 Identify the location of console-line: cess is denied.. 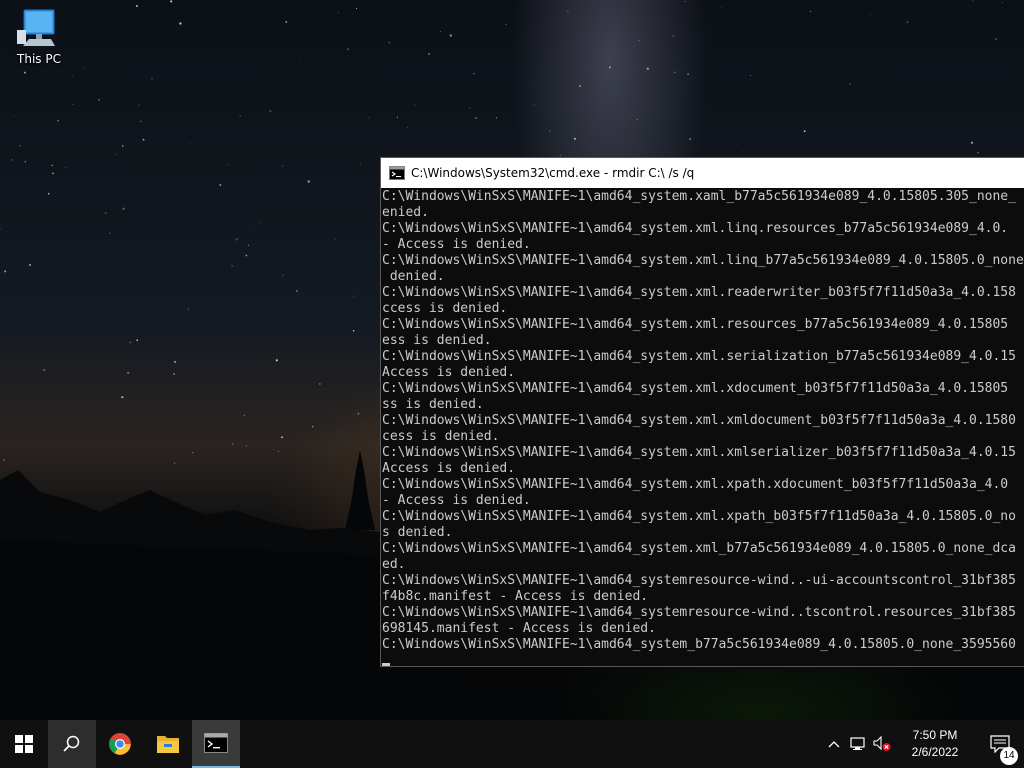
(441, 436).